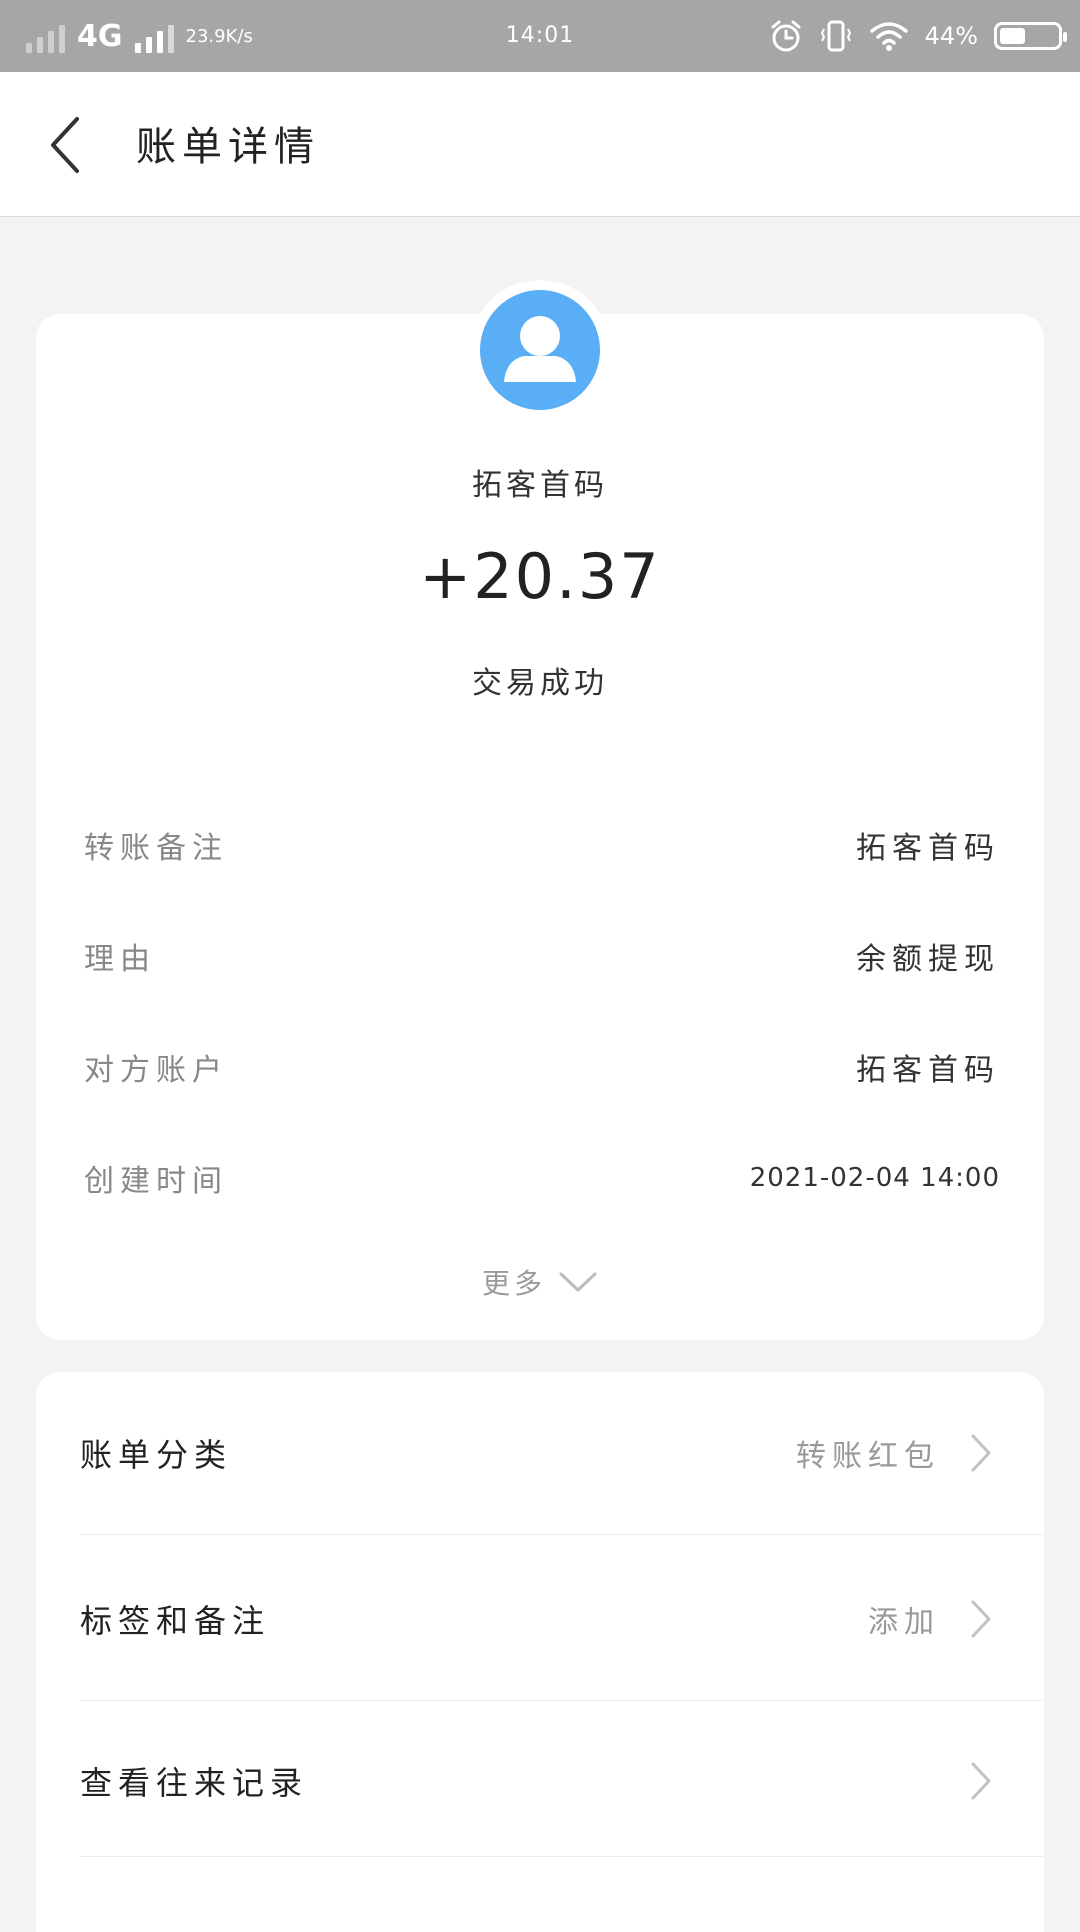  What do you see at coordinates (928, 959) in the screenshot?
I see `detail-value: 余额提现` at bounding box center [928, 959].